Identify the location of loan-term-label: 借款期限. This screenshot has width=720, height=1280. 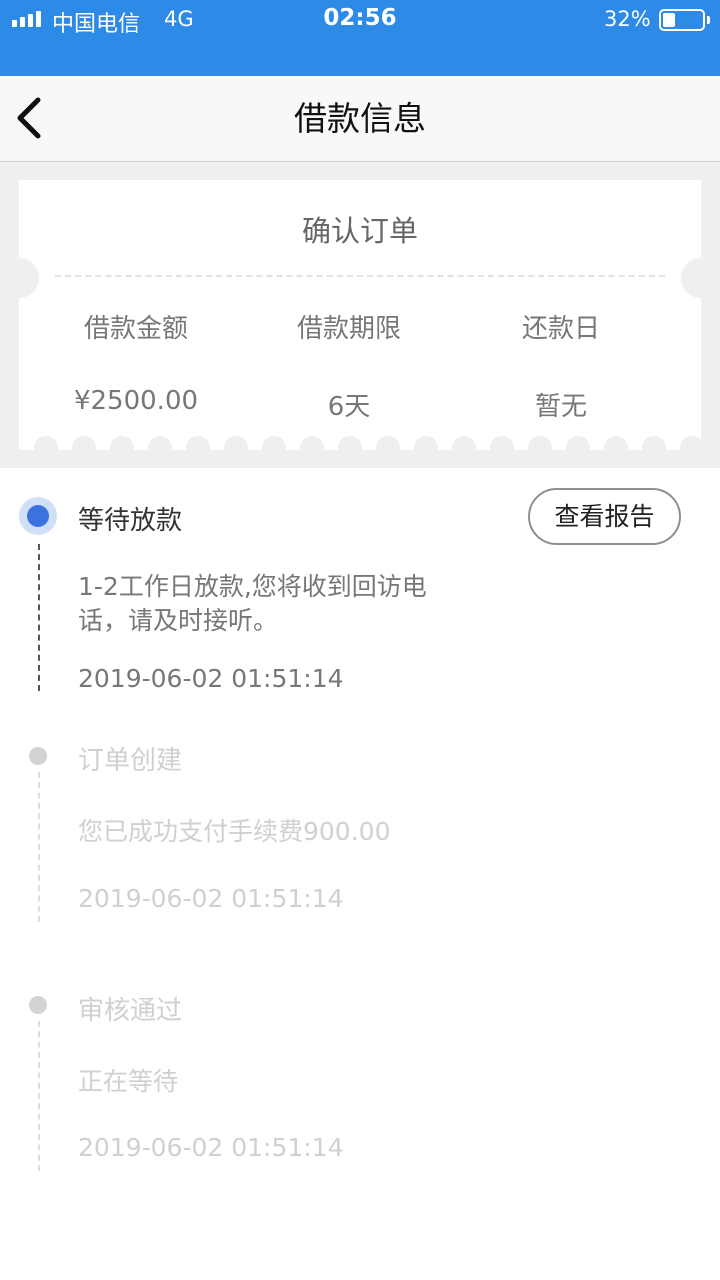
(348, 329).